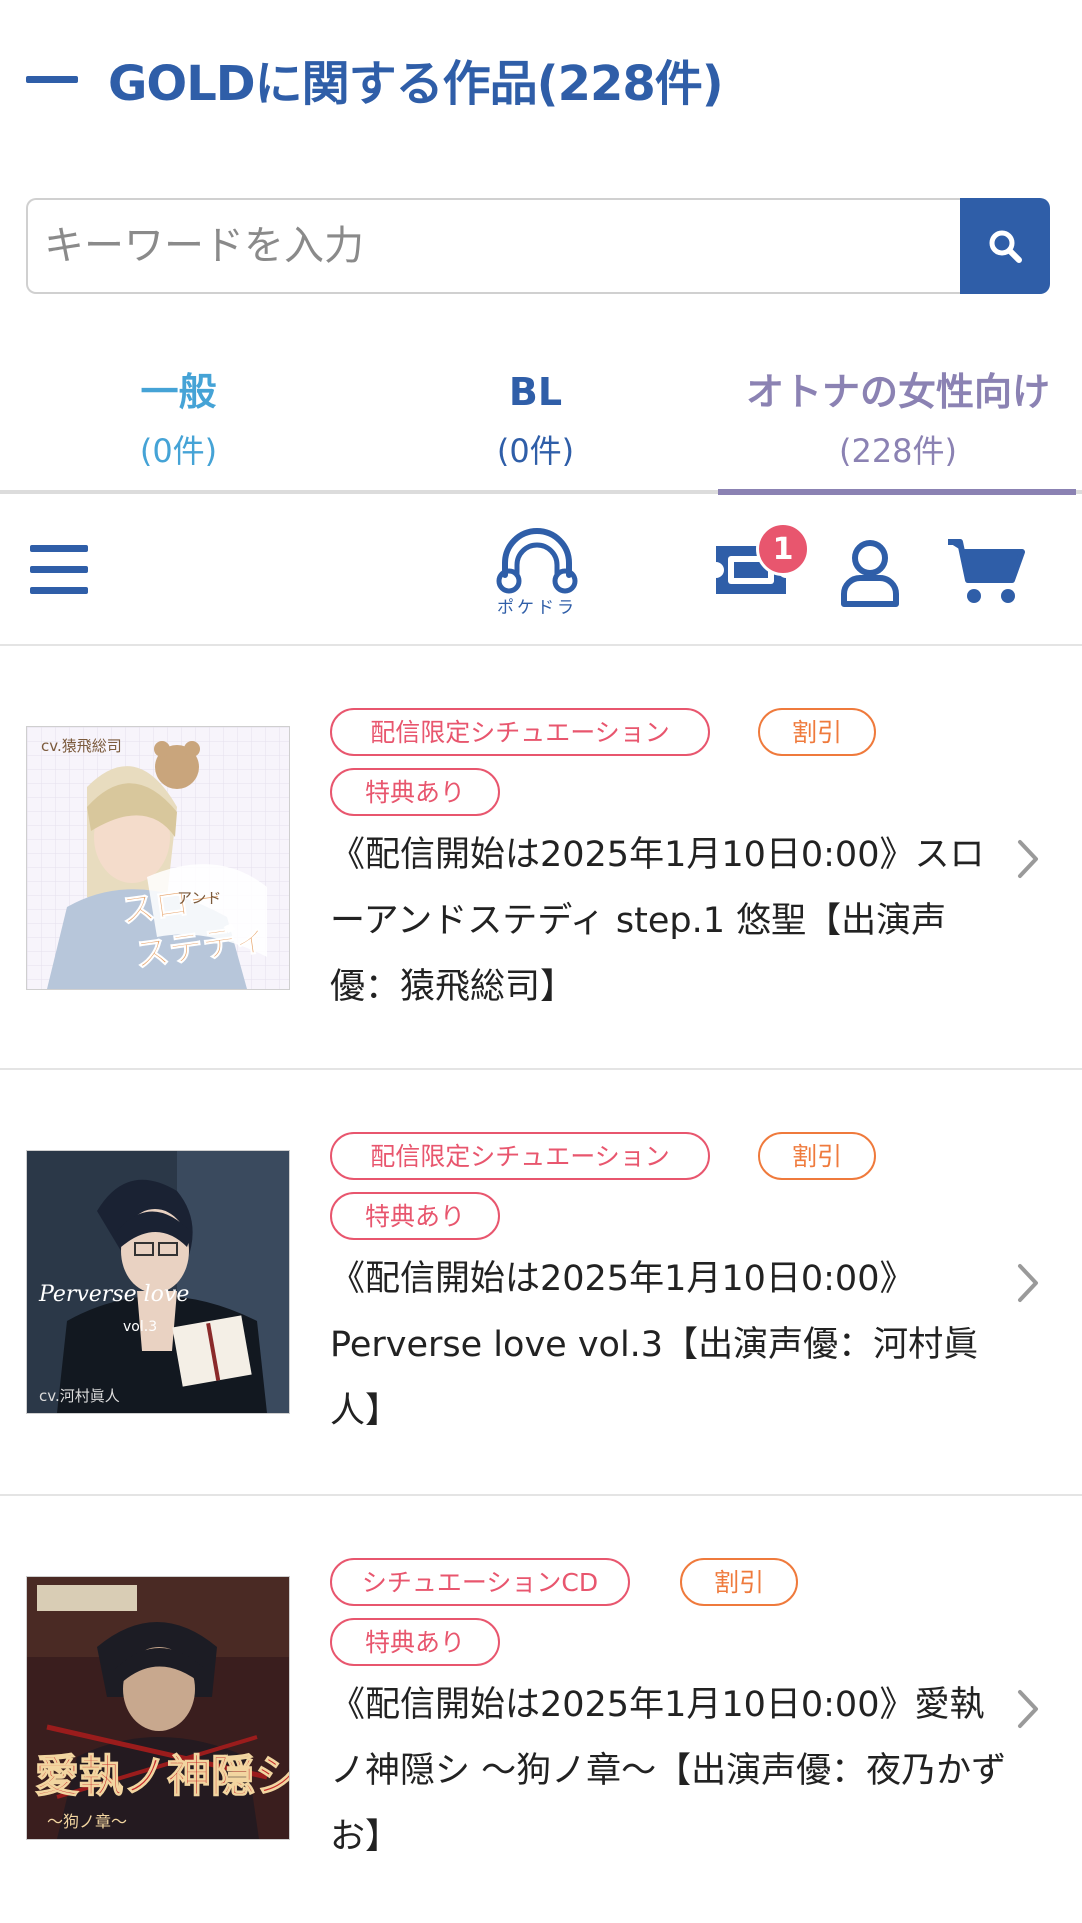 This screenshot has height=1923, width=1082. I want to click on notification-badge: 1, so click(783, 549).